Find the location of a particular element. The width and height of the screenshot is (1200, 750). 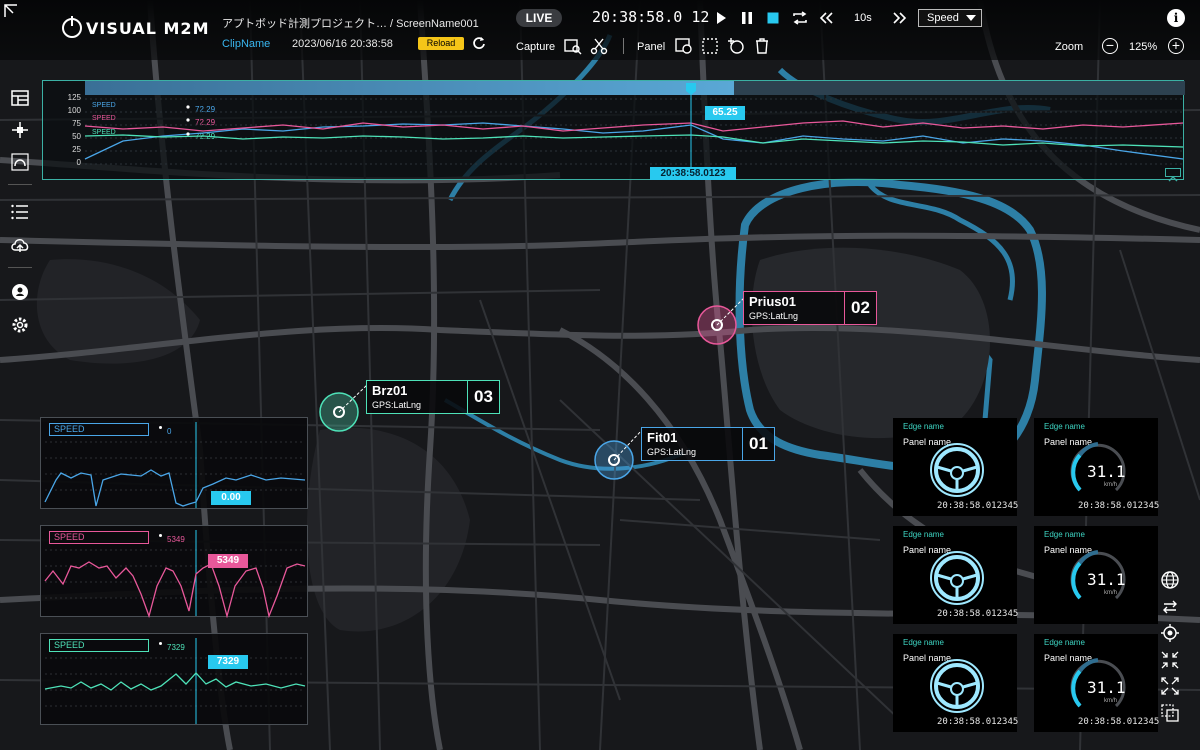

zoom-label: Zoom is located at coordinates (1069, 47).